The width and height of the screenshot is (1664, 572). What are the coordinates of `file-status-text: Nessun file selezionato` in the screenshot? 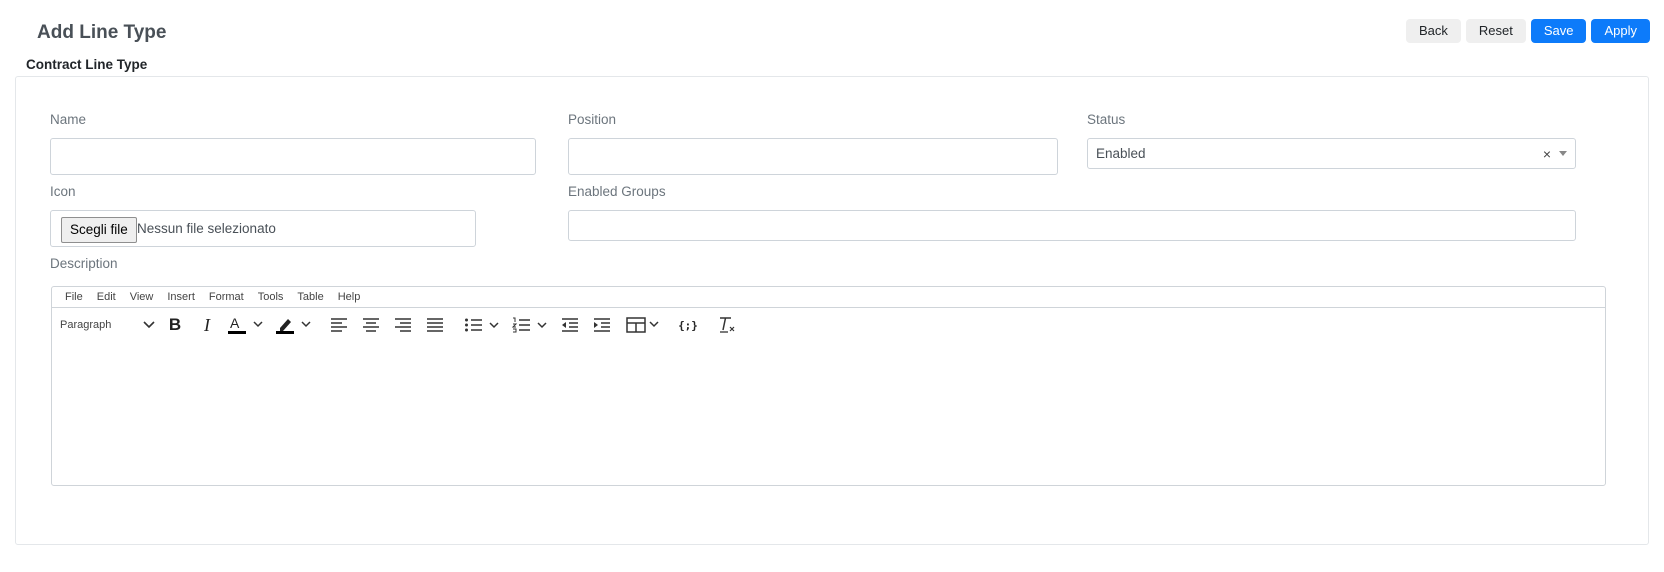 It's located at (206, 228).